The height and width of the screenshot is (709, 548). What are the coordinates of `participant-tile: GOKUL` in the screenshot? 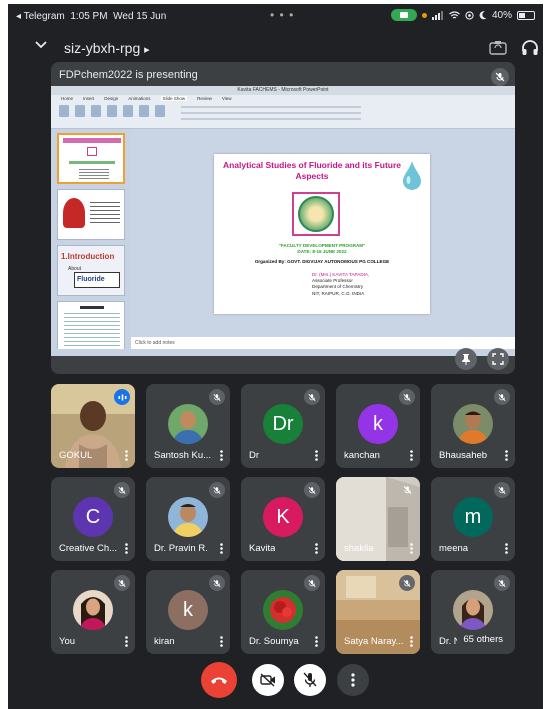 It's located at (93, 426).